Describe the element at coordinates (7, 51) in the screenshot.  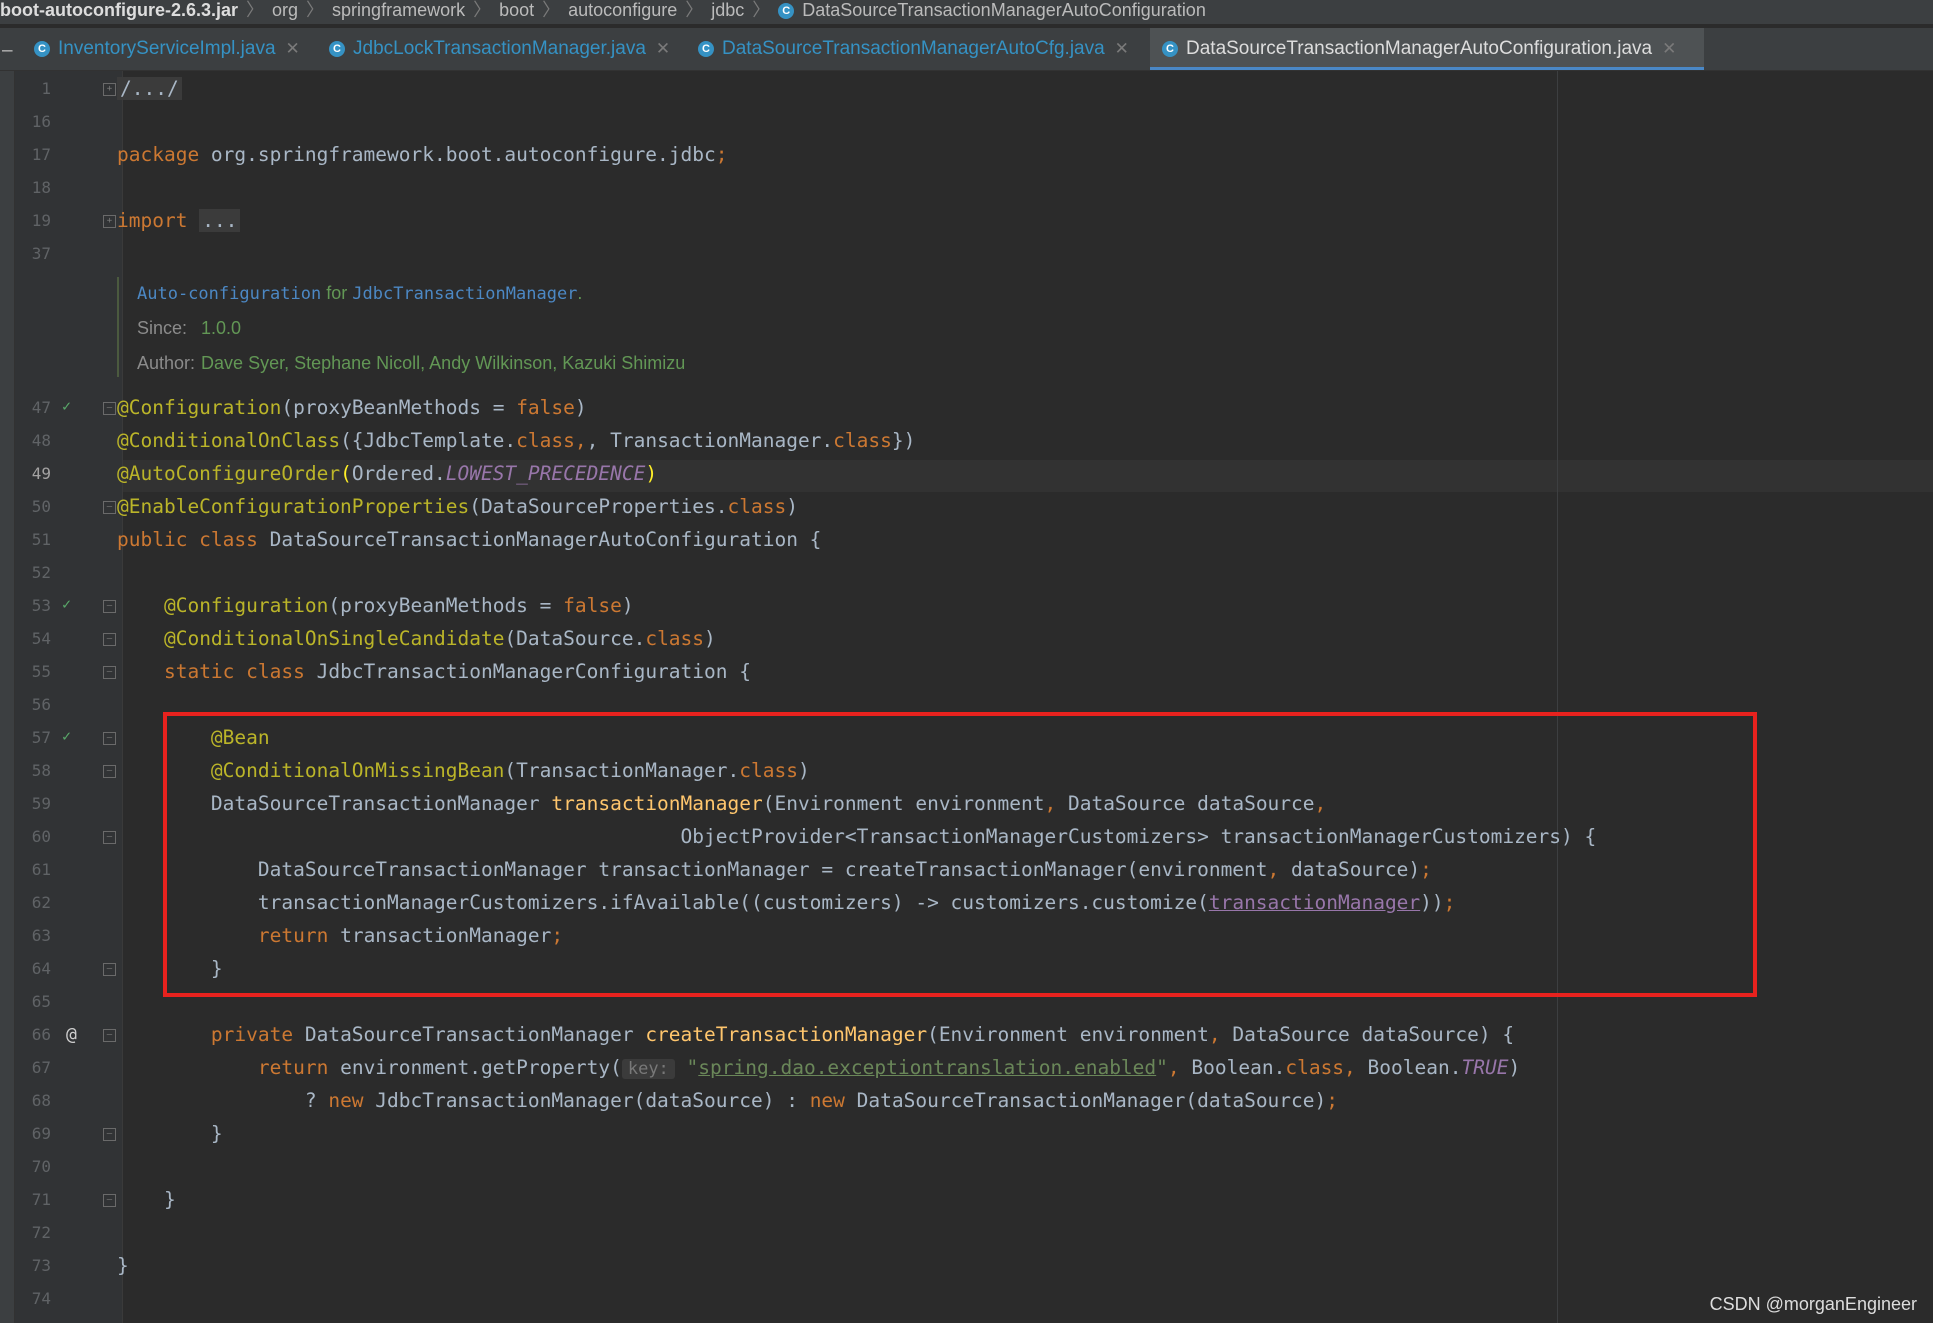
I see `tab-list-icon: –` at that location.